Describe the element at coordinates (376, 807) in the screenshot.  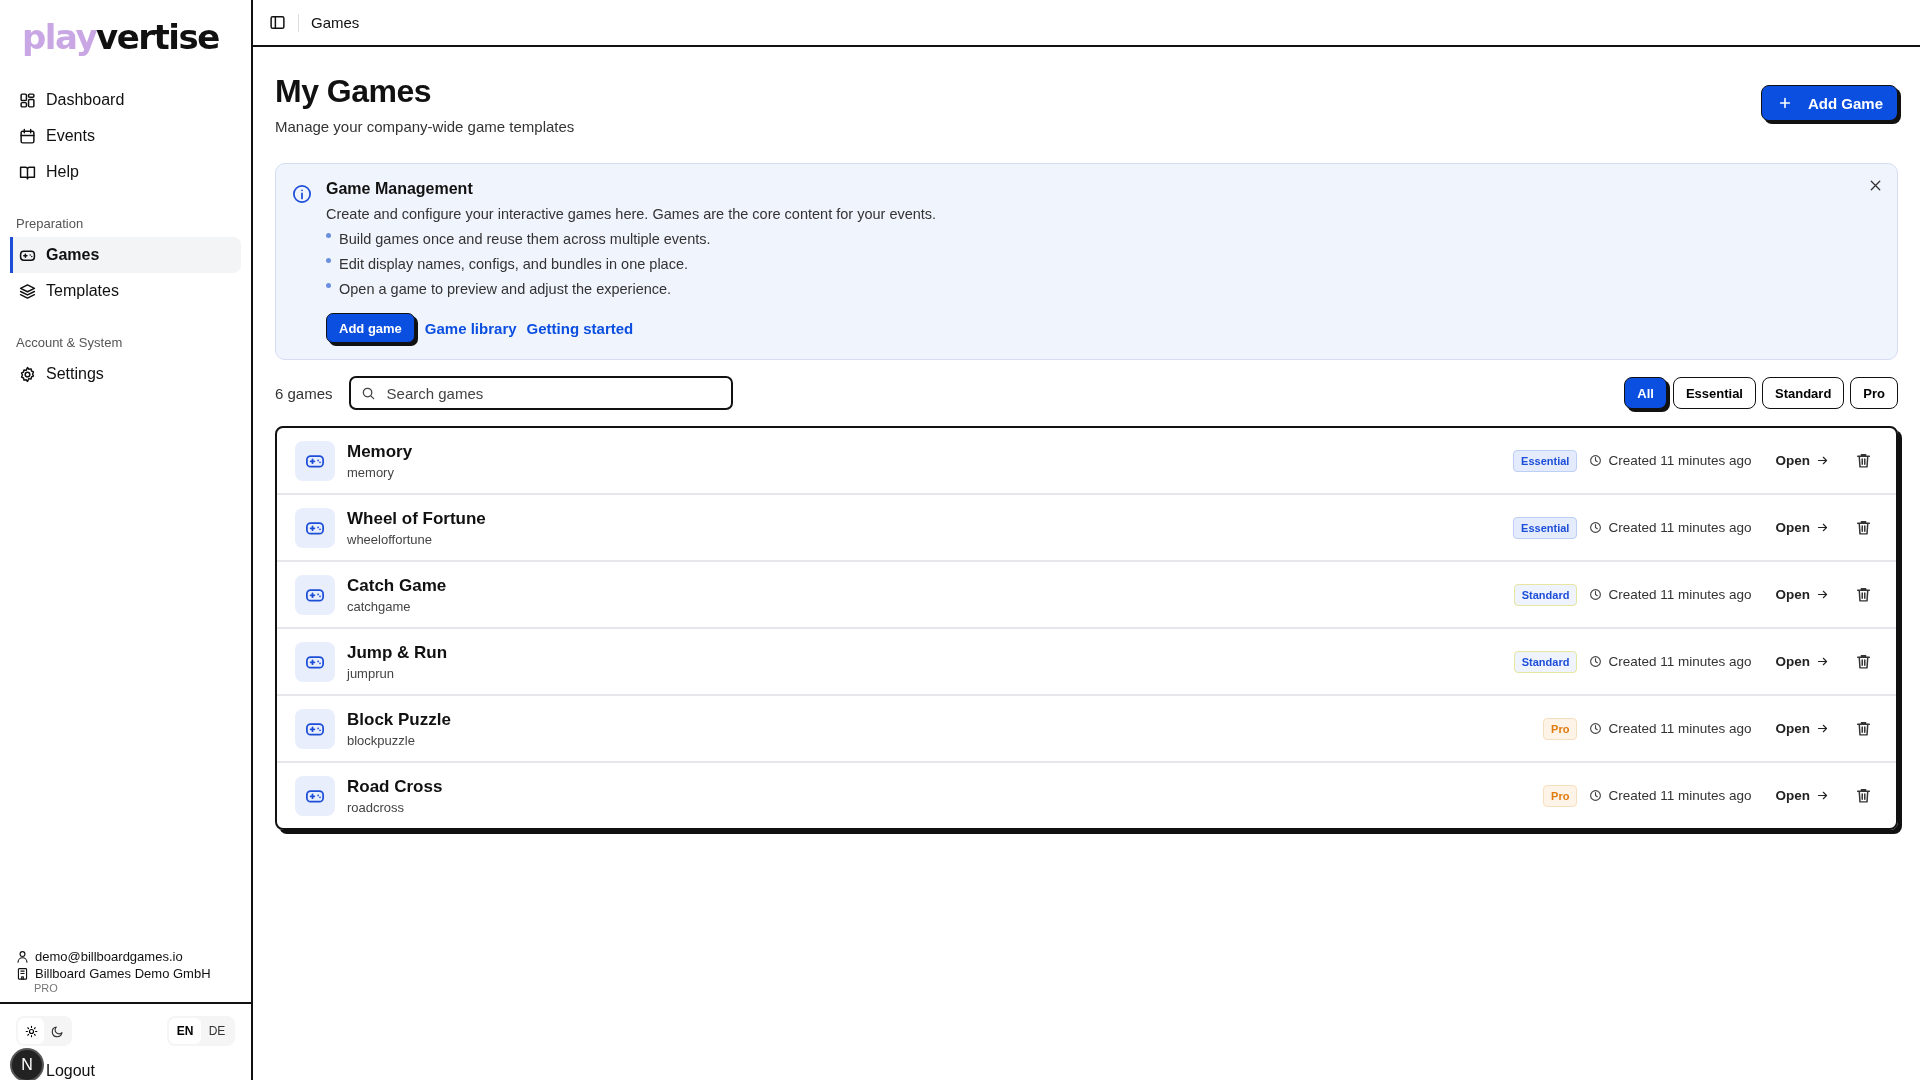
I see `game-slug: roadcross` at that location.